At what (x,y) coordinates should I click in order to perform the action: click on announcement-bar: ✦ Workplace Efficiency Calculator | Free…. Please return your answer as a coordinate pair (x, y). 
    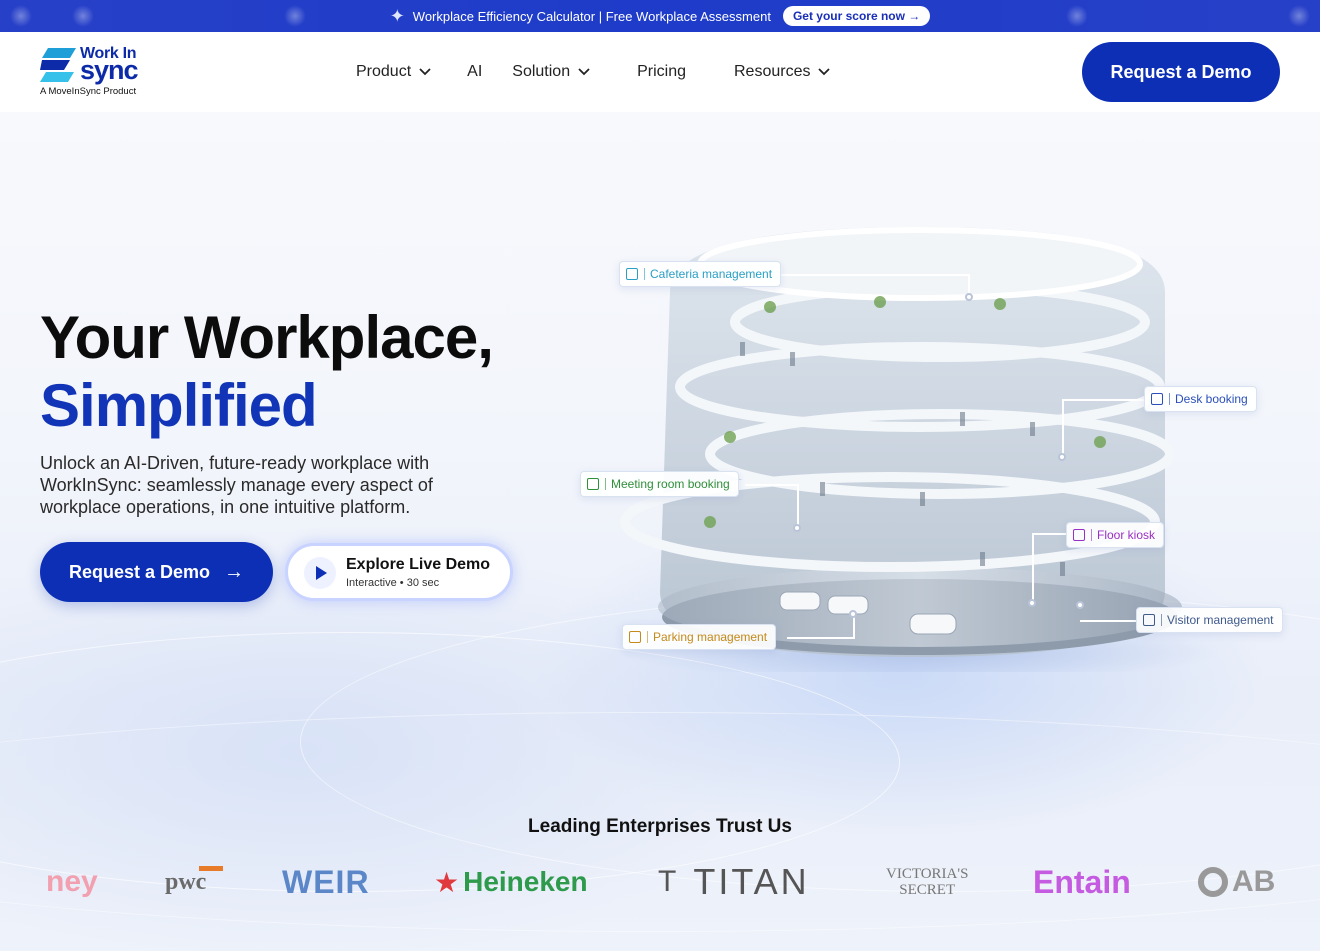
    Looking at the image, I should click on (660, 16).